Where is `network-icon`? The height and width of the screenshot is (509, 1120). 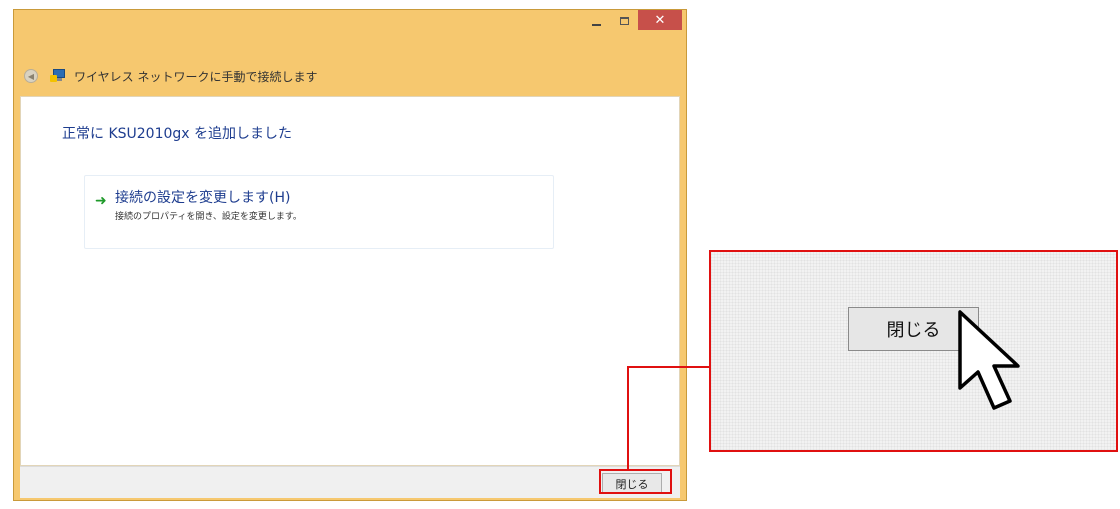 network-icon is located at coordinates (59, 76).